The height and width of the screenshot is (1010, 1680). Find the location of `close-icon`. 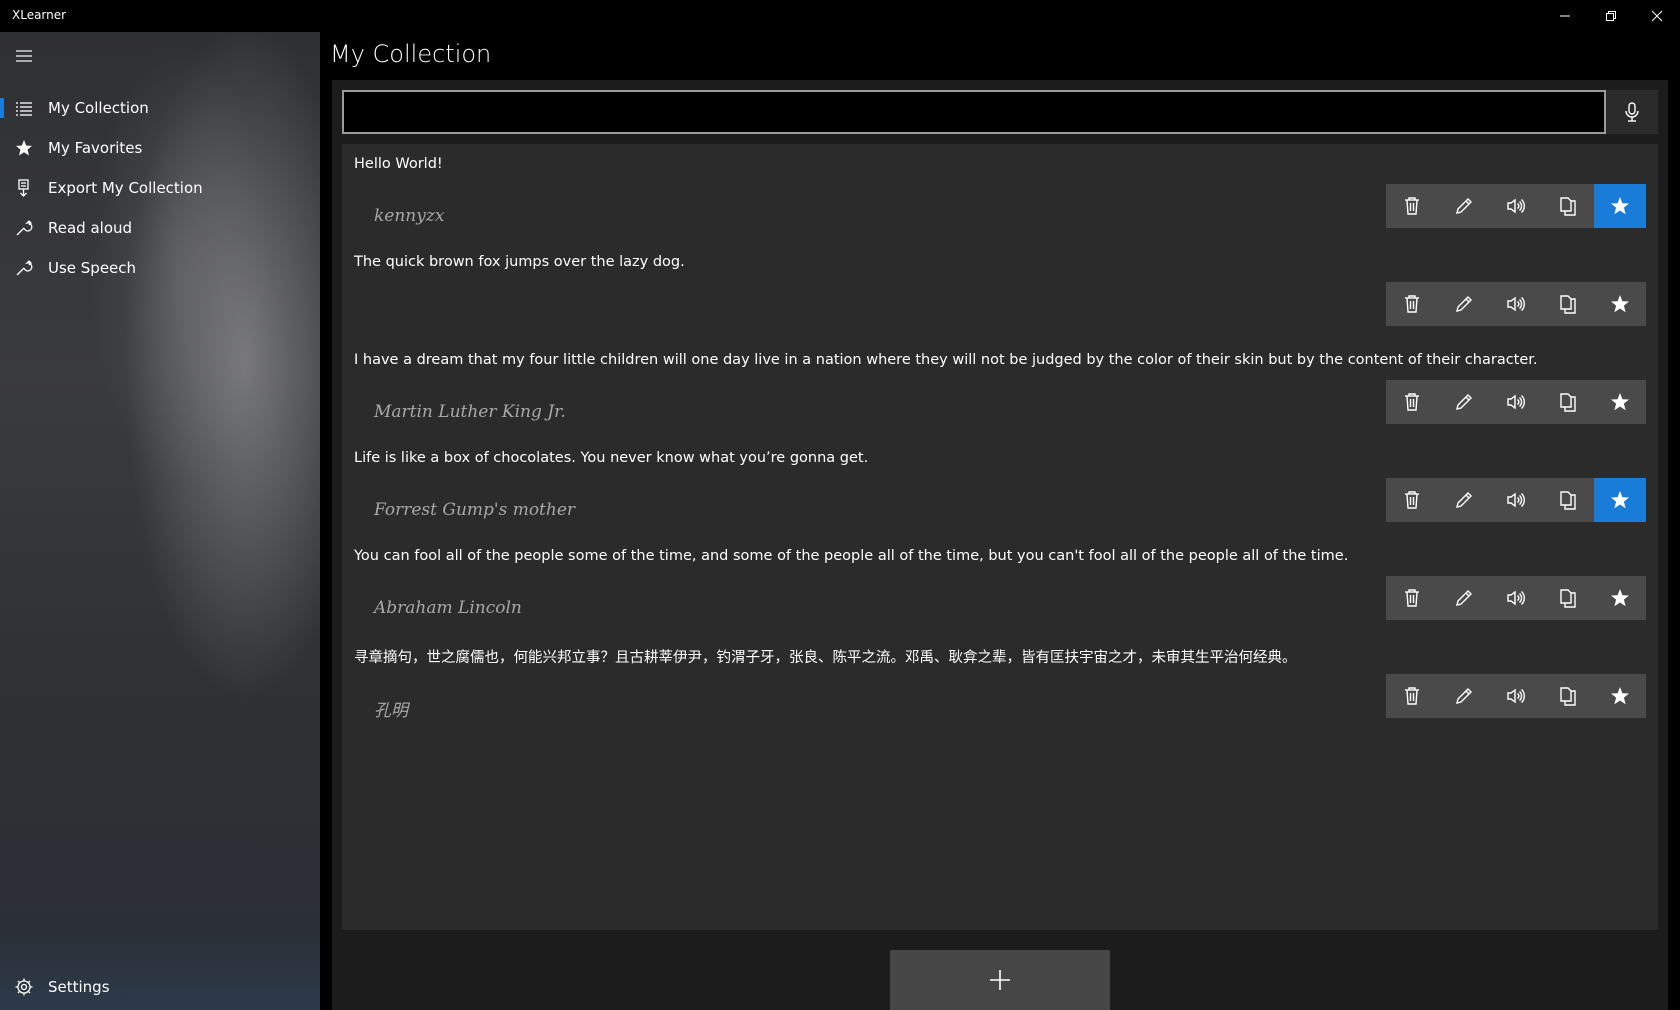

close-icon is located at coordinates (1657, 16).